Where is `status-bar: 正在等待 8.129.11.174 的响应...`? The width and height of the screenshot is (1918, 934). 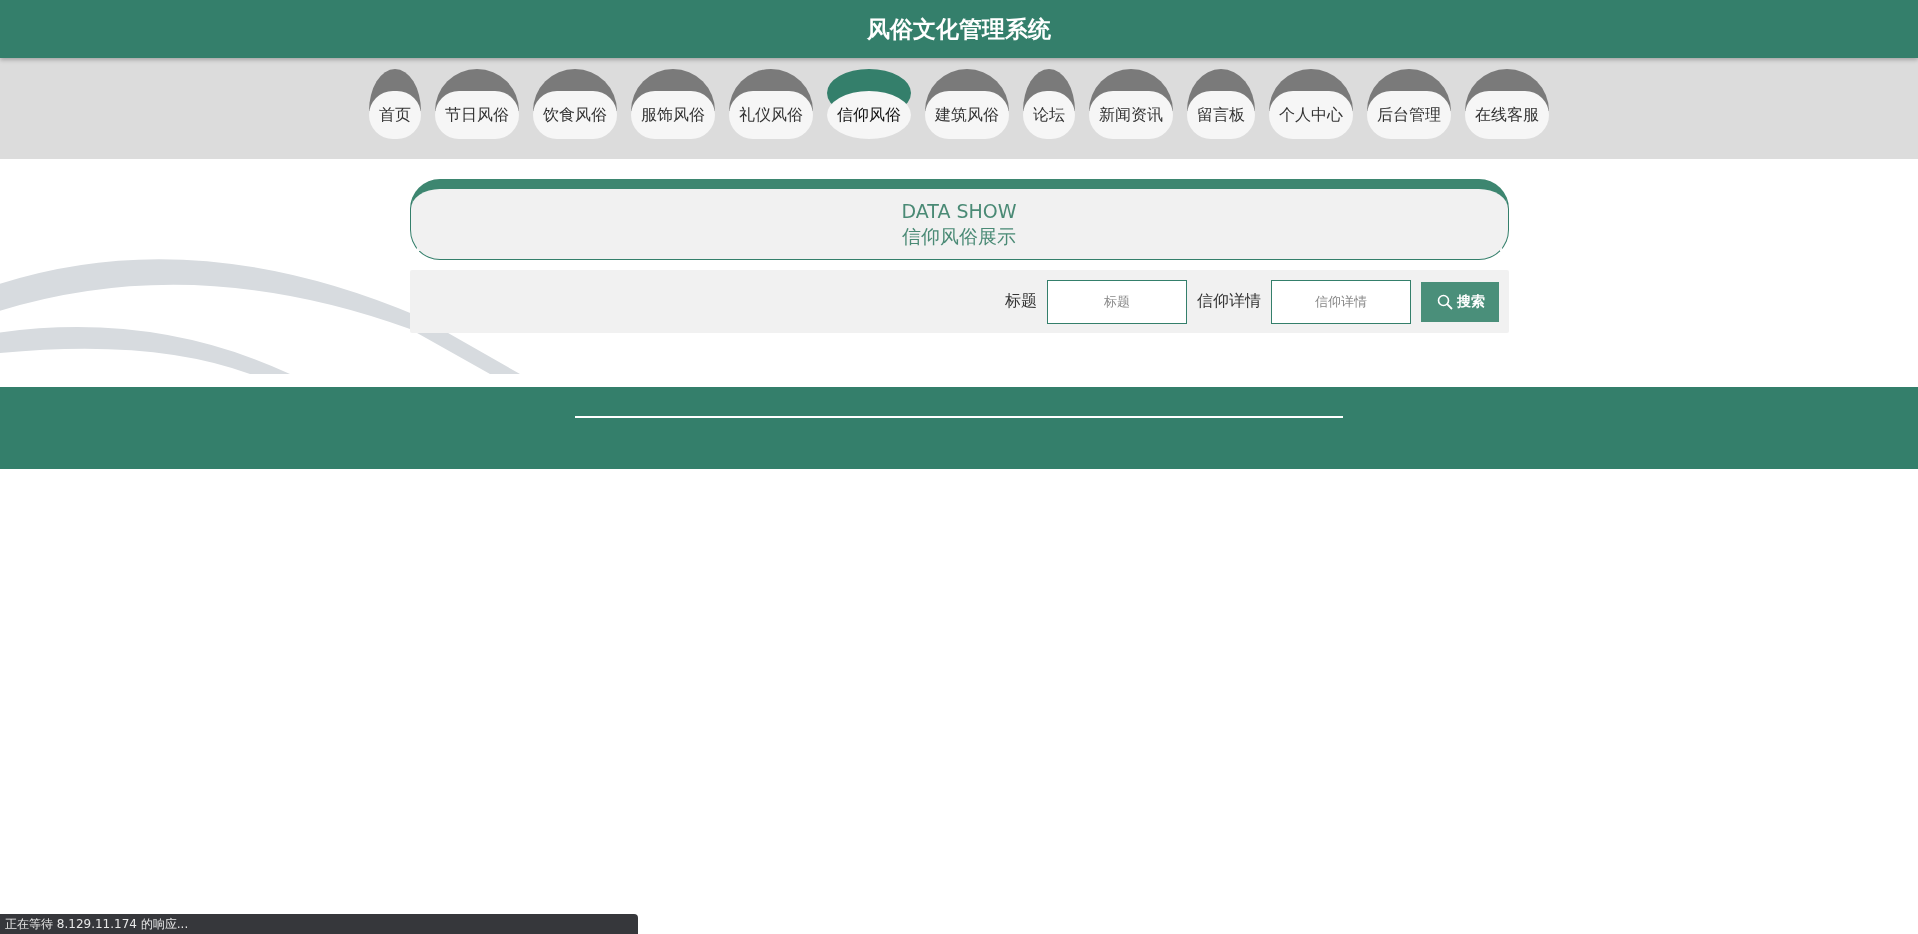 status-bar: 正在等待 8.129.11.174 的响应... is located at coordinates (319, 924).